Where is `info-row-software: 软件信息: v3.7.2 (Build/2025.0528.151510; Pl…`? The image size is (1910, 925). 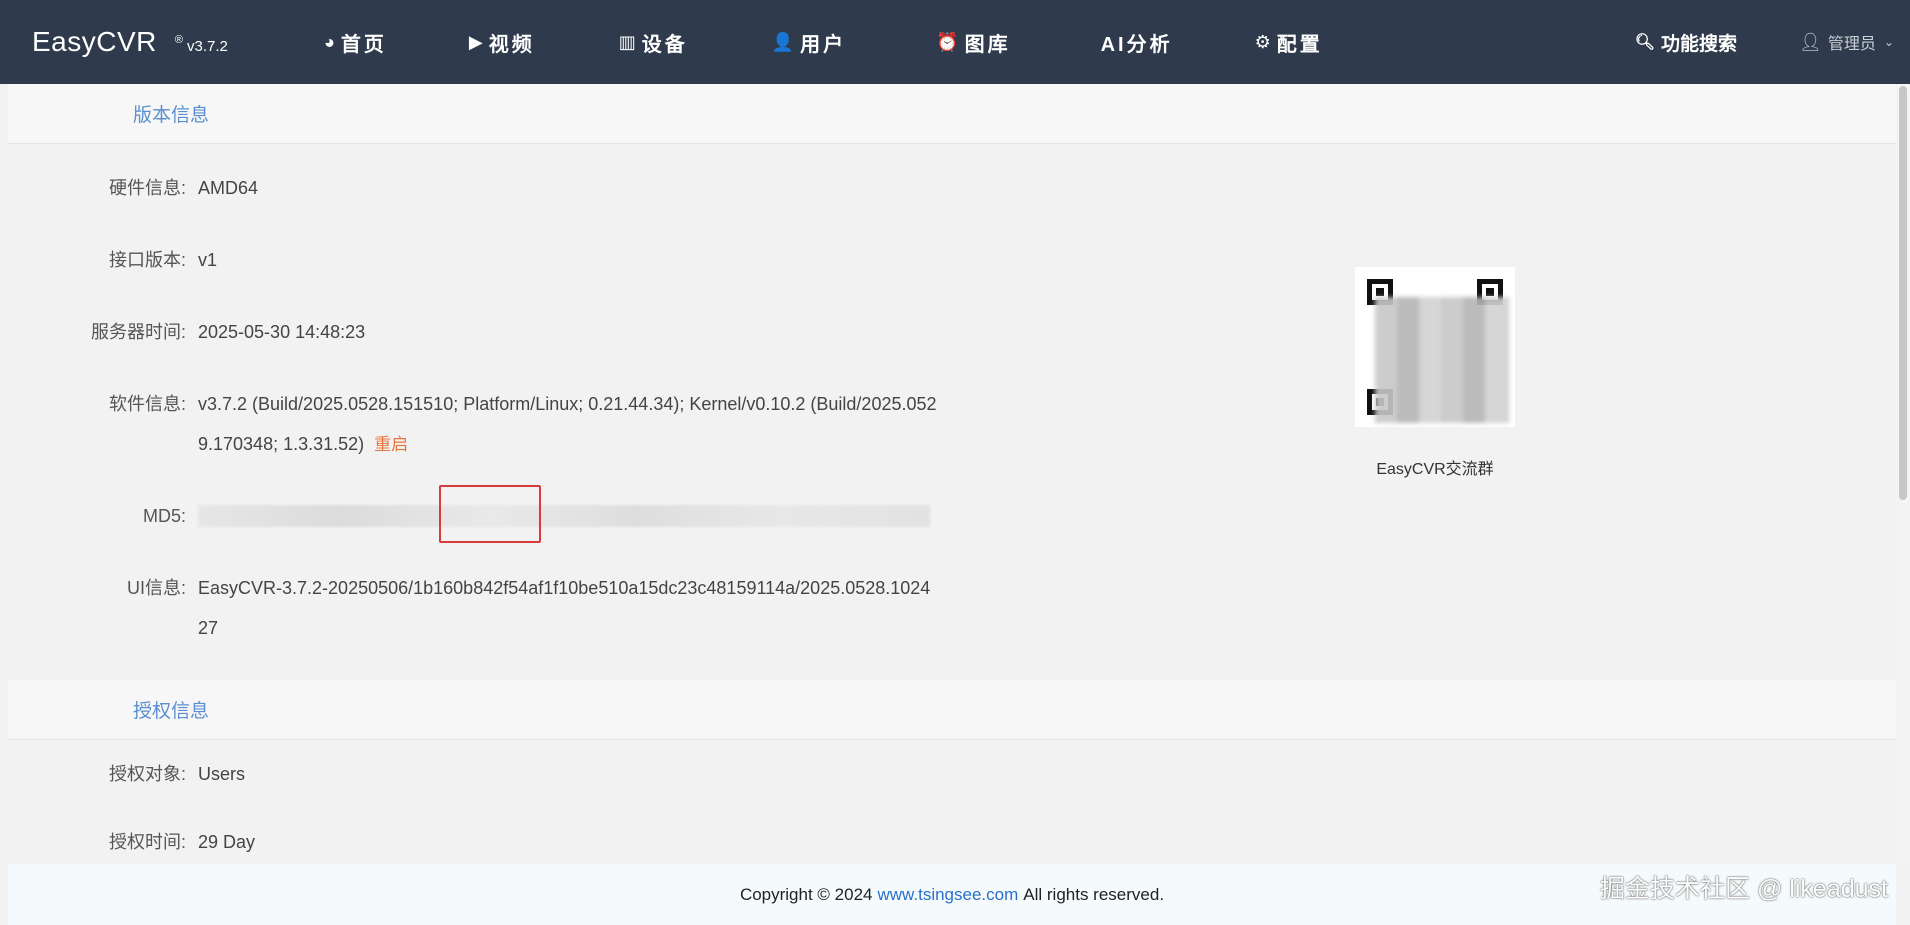 info-row-software: 软件信息: v3.7.2 (Build/2025.0528.151510; Pl… is located at coordinates (952, 440).